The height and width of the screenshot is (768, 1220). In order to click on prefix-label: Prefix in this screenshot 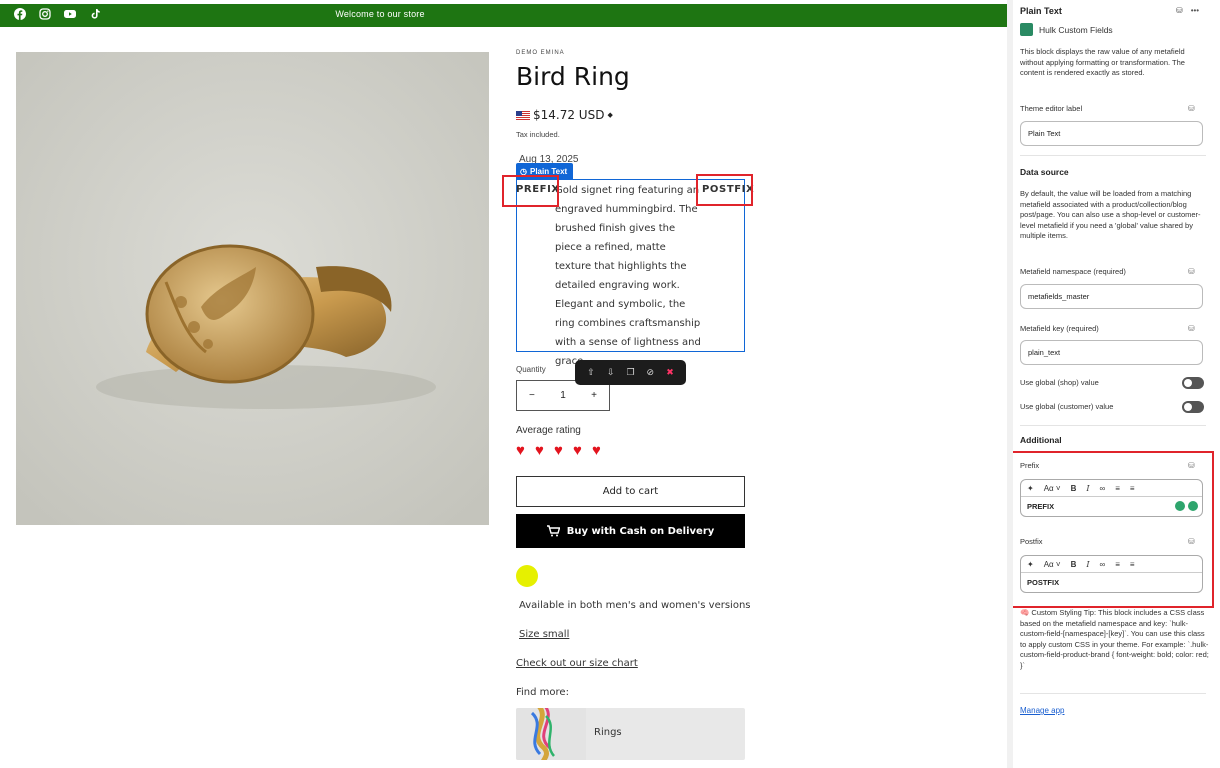, I will do `click(1030, 465)`.